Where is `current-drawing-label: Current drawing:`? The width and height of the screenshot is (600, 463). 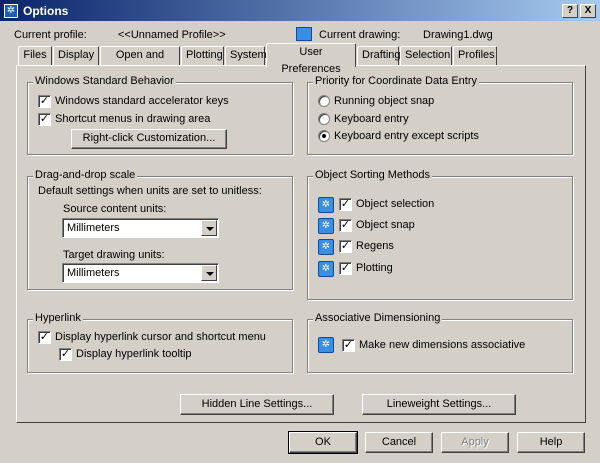
current-drawing-label: Current drawing: is located at coordinates (360, 35).